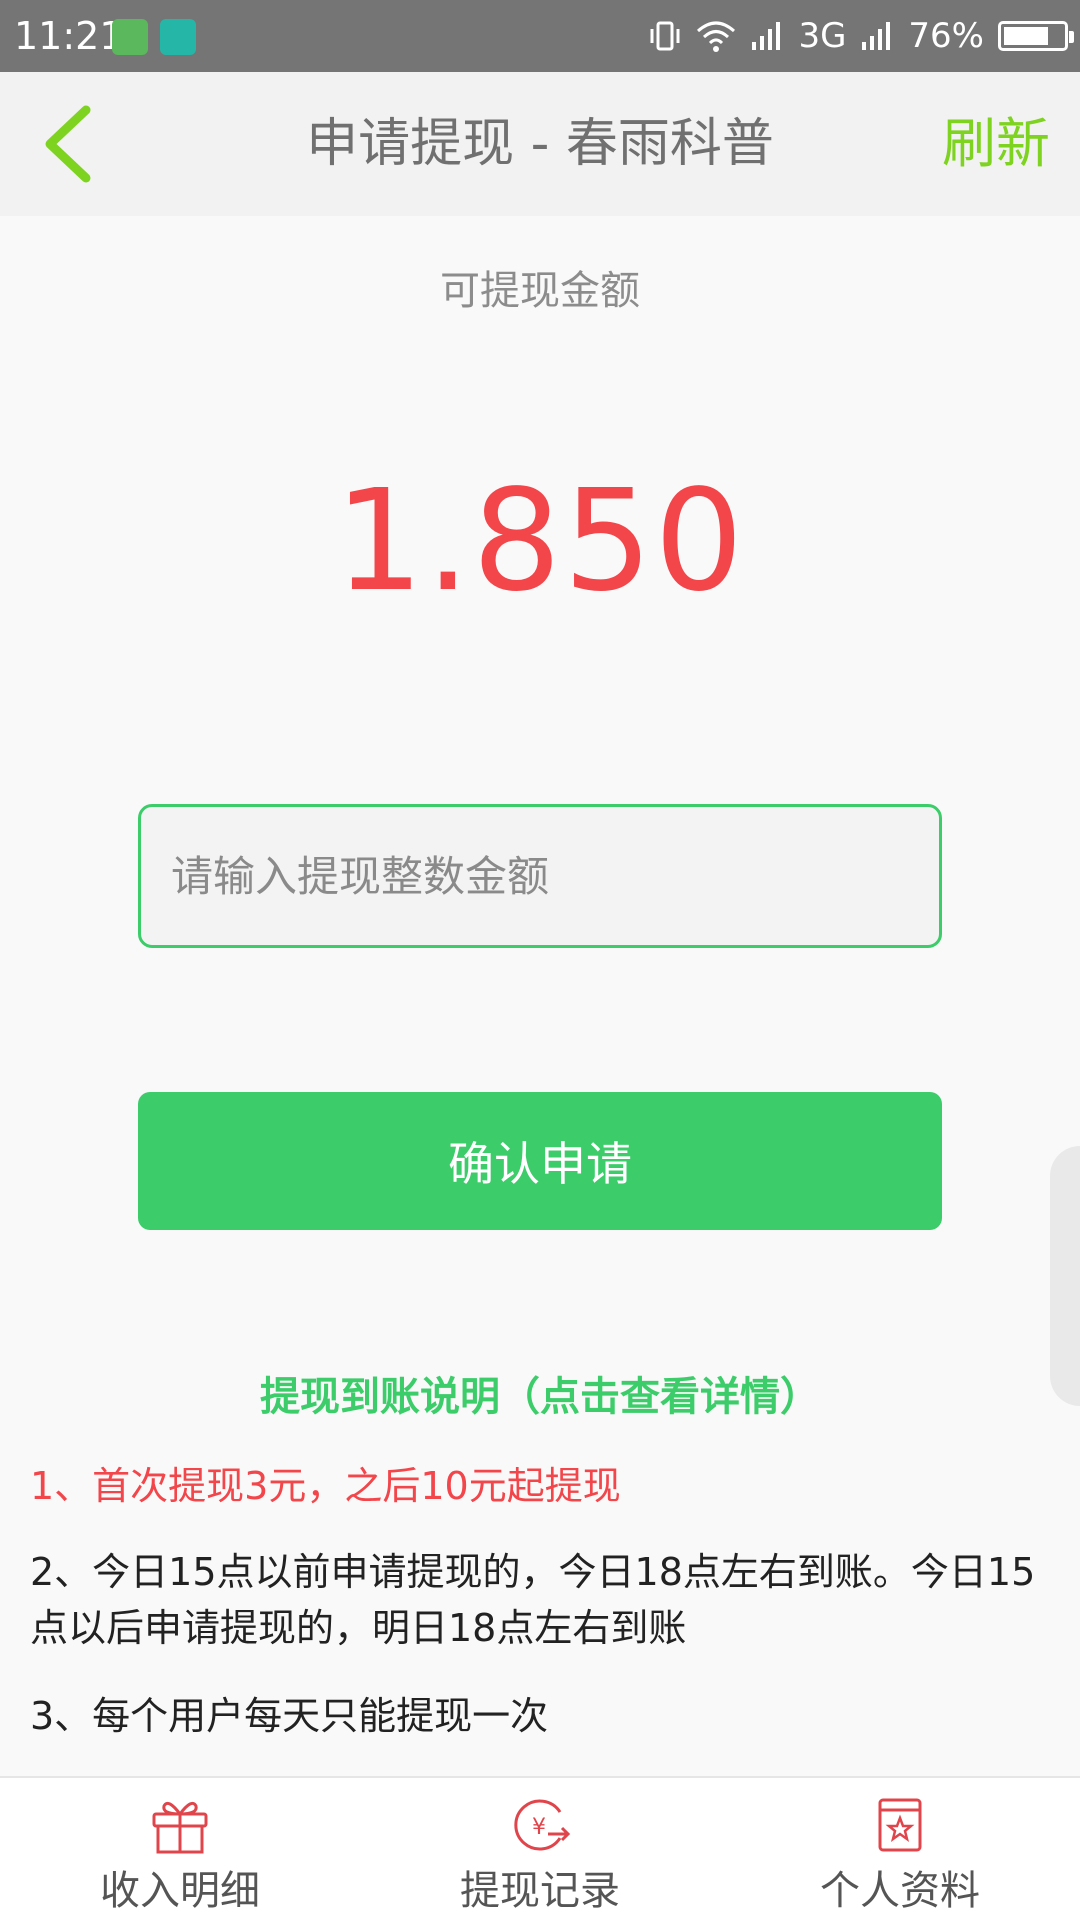  What do you see at coordinates (178, 37) in the screenshot?
I see `scan-app-icon` at bounding box center [178, 37].